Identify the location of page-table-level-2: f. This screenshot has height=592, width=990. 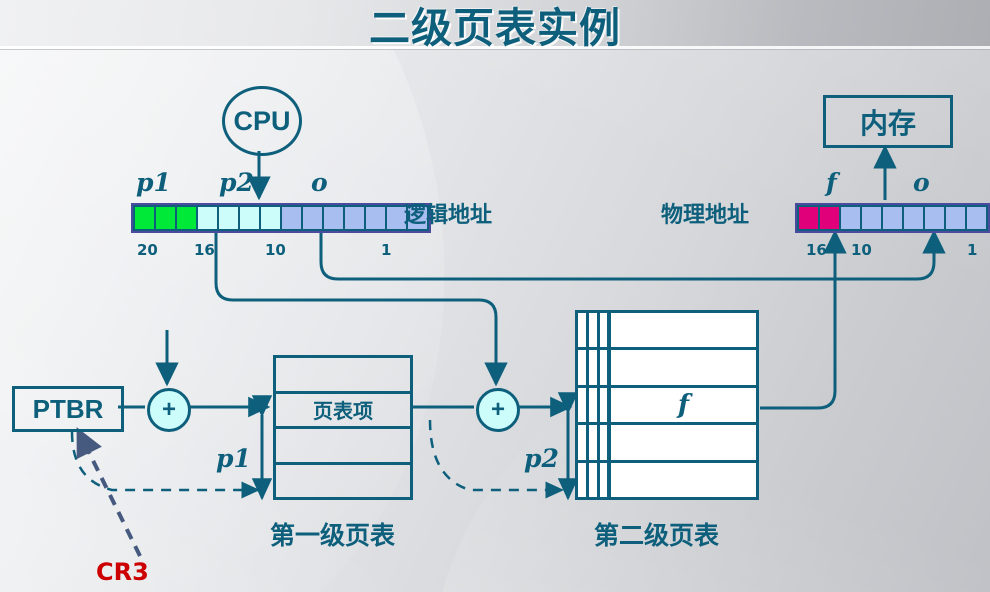
(667, 405).